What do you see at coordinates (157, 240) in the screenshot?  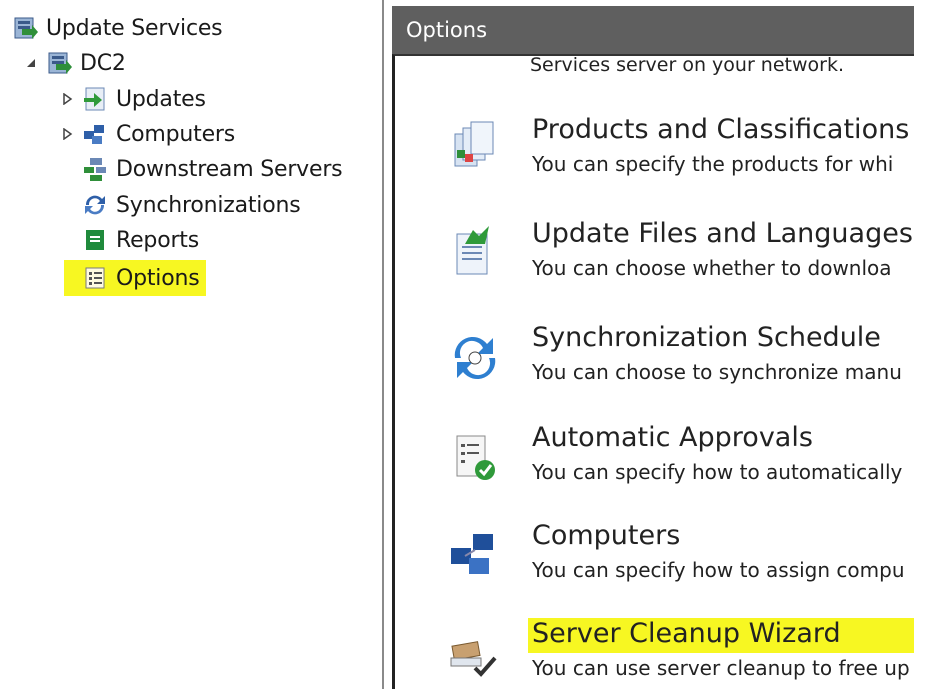 I see `tree-item-label: Reports` at bounding box center [157, 240].